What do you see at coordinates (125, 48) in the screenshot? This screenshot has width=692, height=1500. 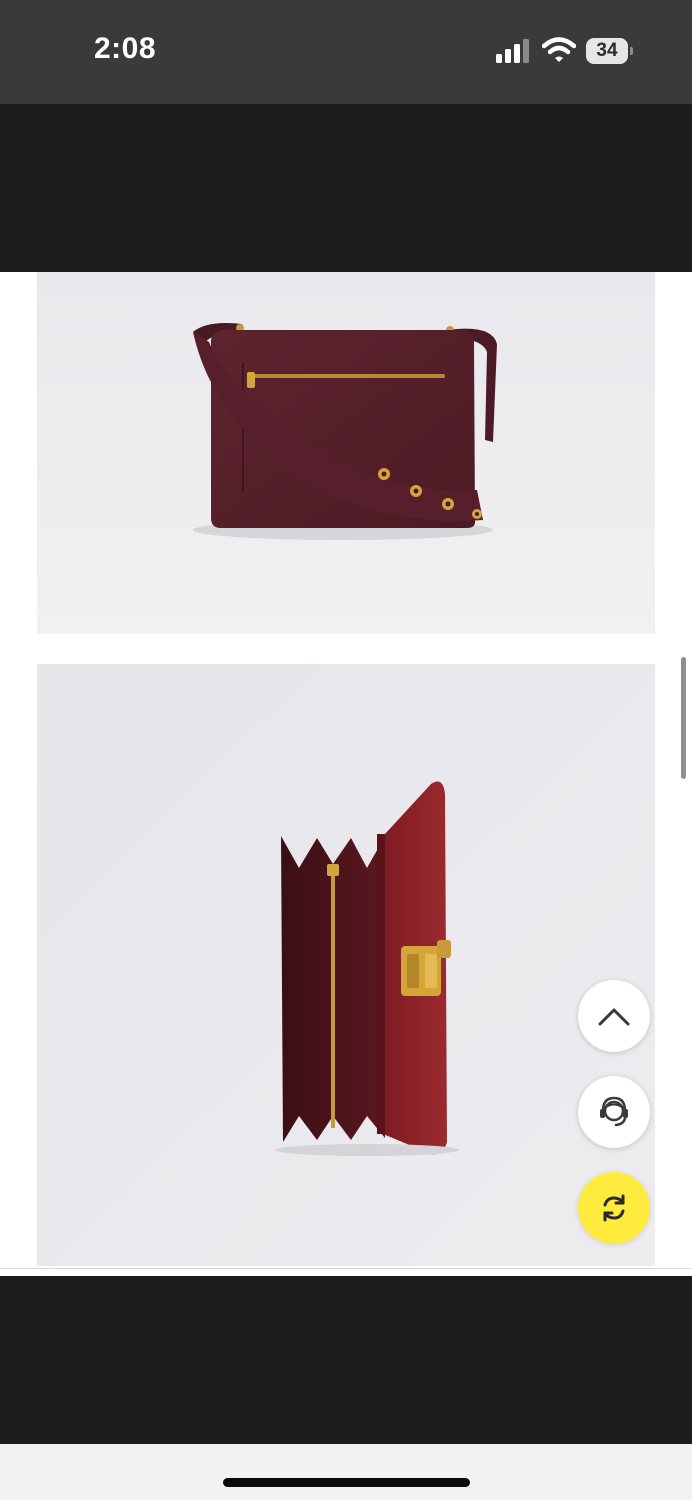 I see `status-time: 2:08` at bounding box center [125, 48].